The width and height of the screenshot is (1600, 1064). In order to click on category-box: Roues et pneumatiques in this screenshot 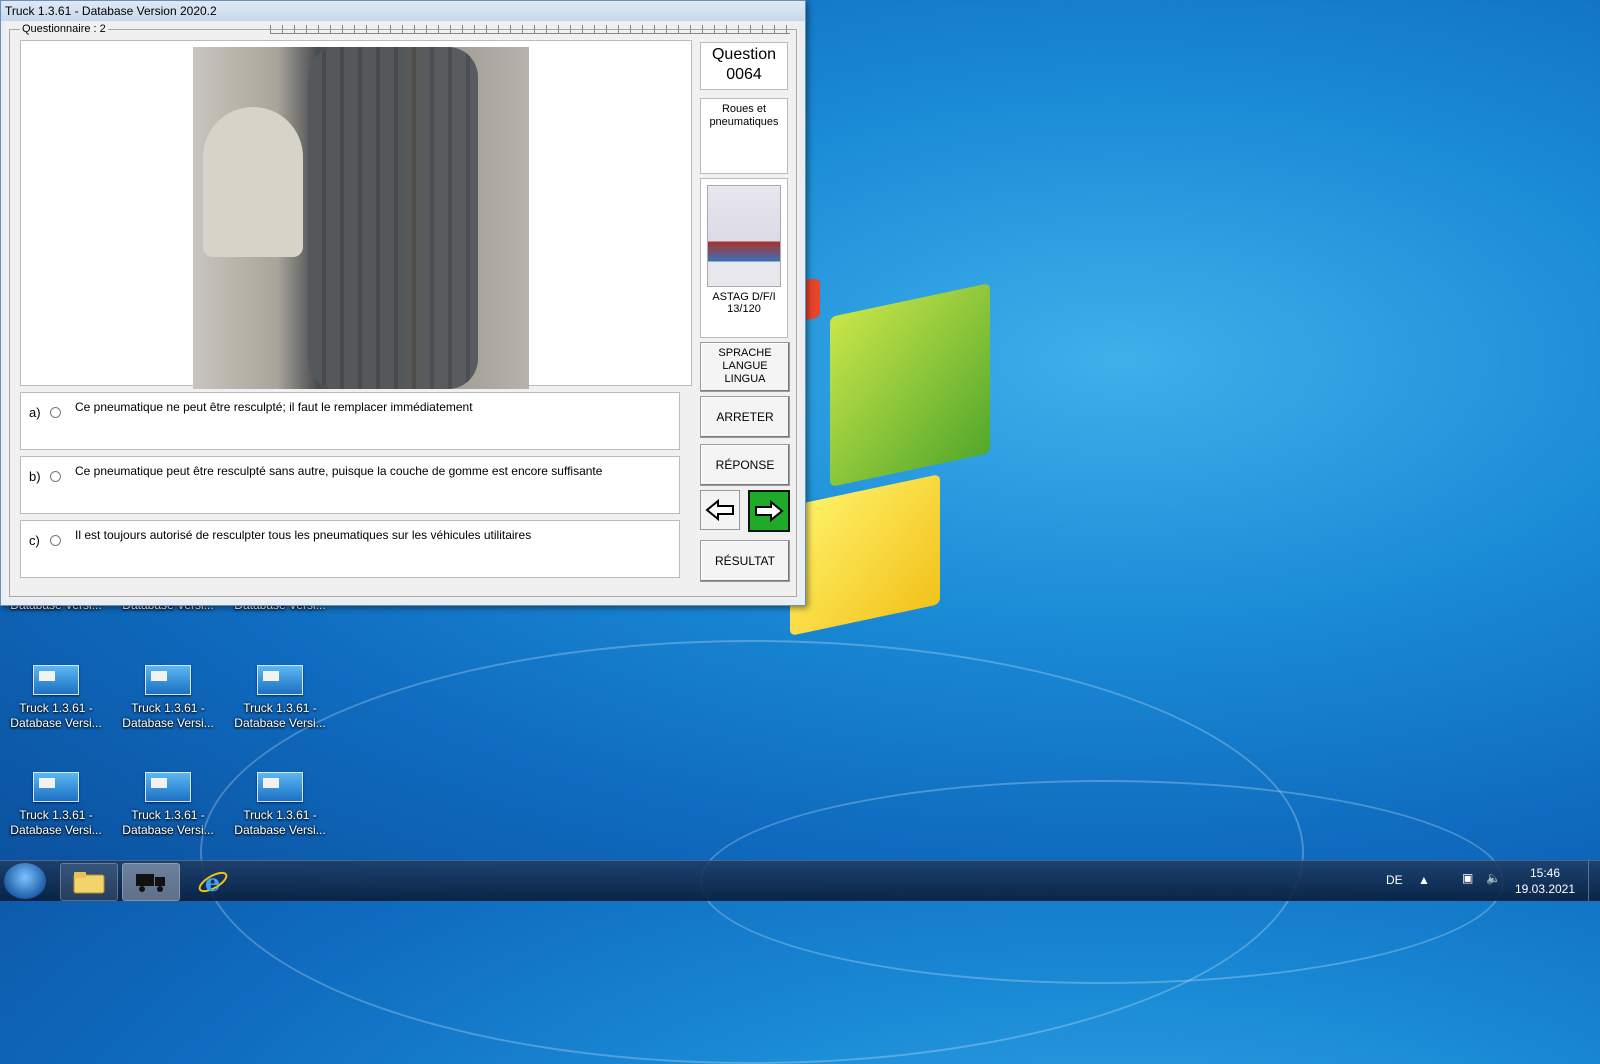, I will do `click(744, 136)`.